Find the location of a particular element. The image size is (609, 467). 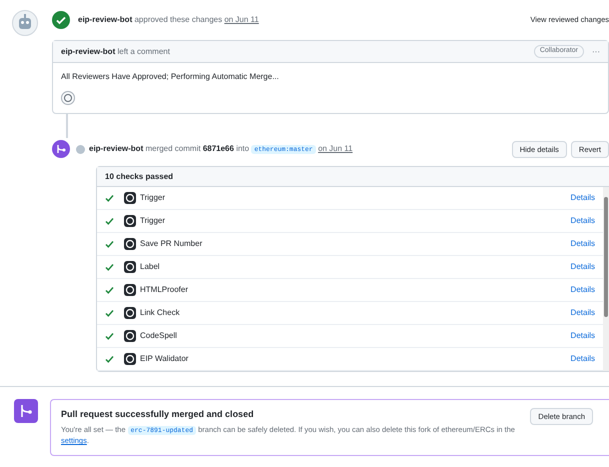

more-options-button: ··· is located at coordinates (596, 52).